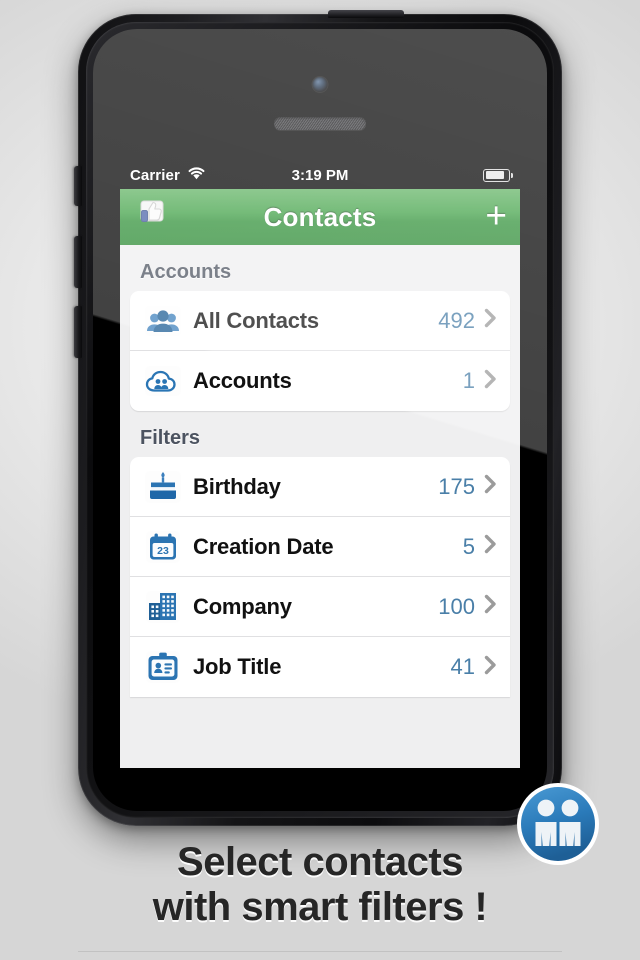 The height and width of the screenshot is (960, 640). I want to click on list-item-label: Birthday, so click(237, 486).